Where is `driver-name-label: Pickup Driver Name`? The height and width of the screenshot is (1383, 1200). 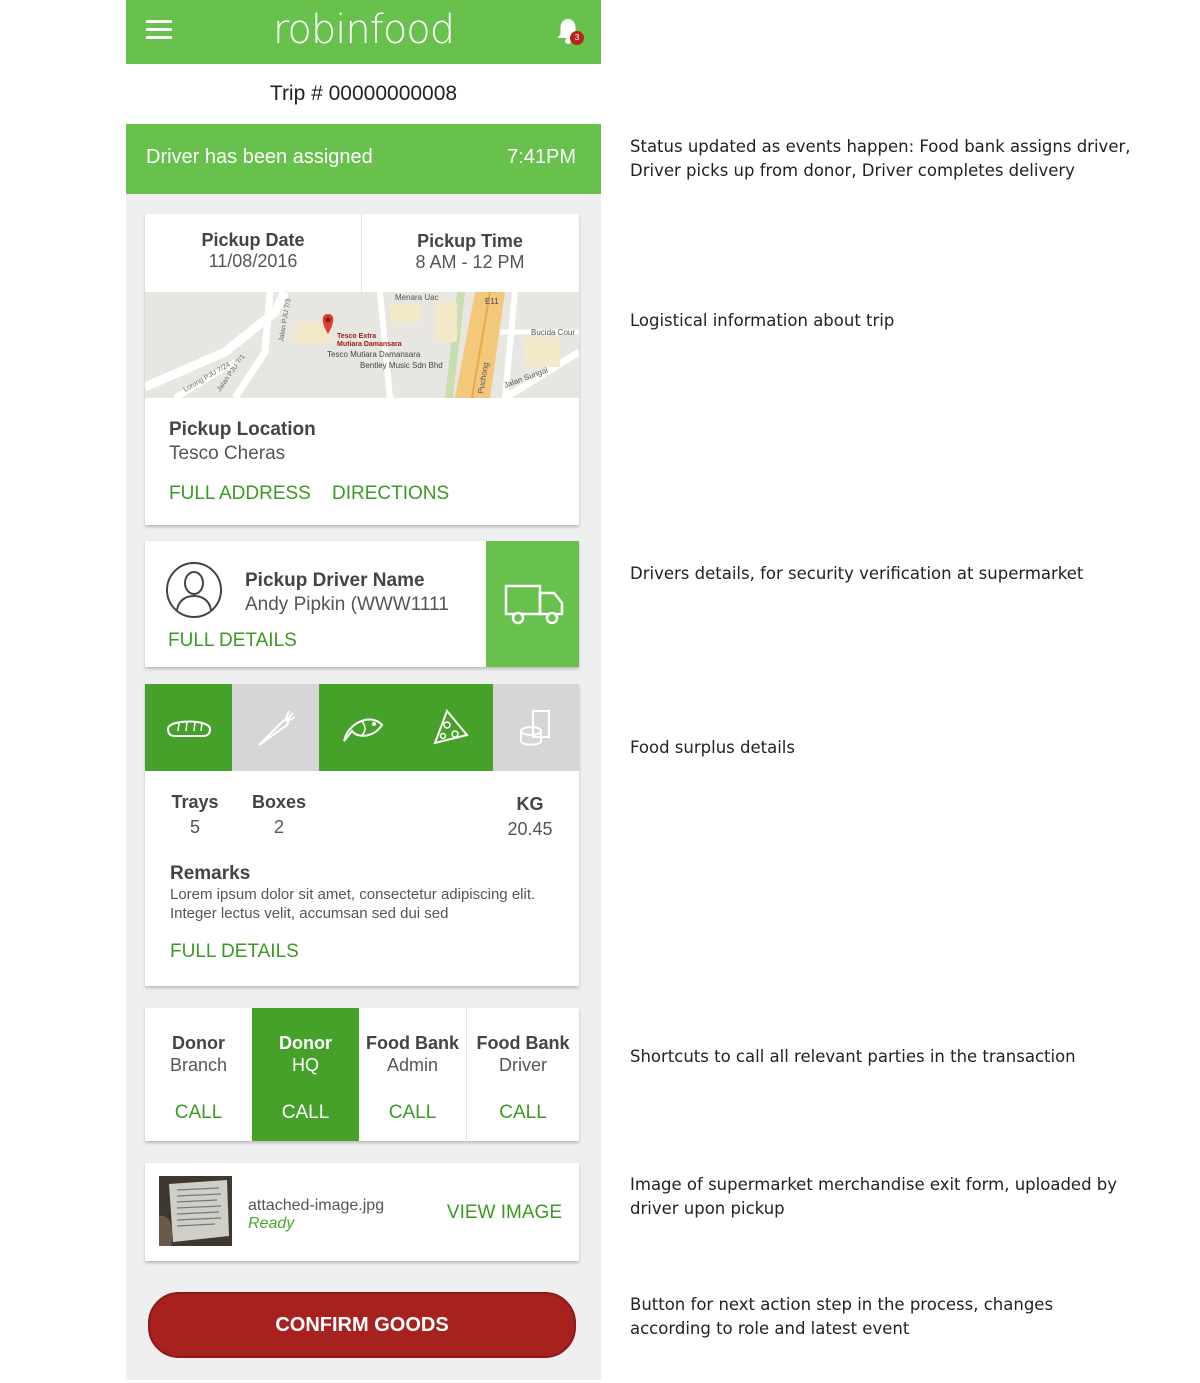
driver-name-label: Pickup Driver Name is located at coordinates (335, 580).